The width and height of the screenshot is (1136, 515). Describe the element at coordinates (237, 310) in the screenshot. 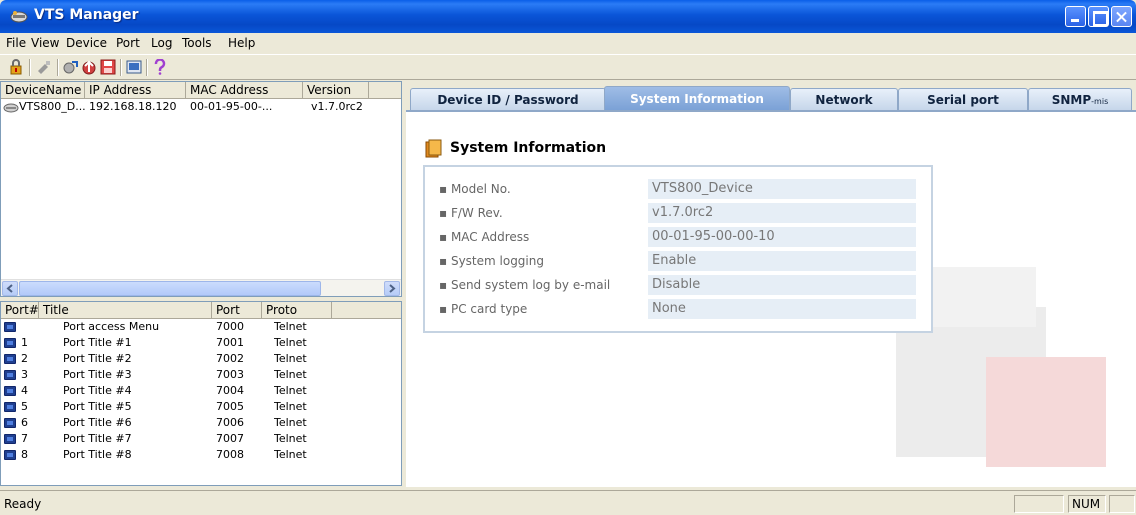

I see `col-port: Port` at that location.